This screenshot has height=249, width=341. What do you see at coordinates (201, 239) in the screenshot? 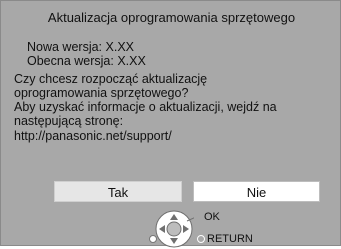
I see `circle-icon` at bounding box center [201, 239].